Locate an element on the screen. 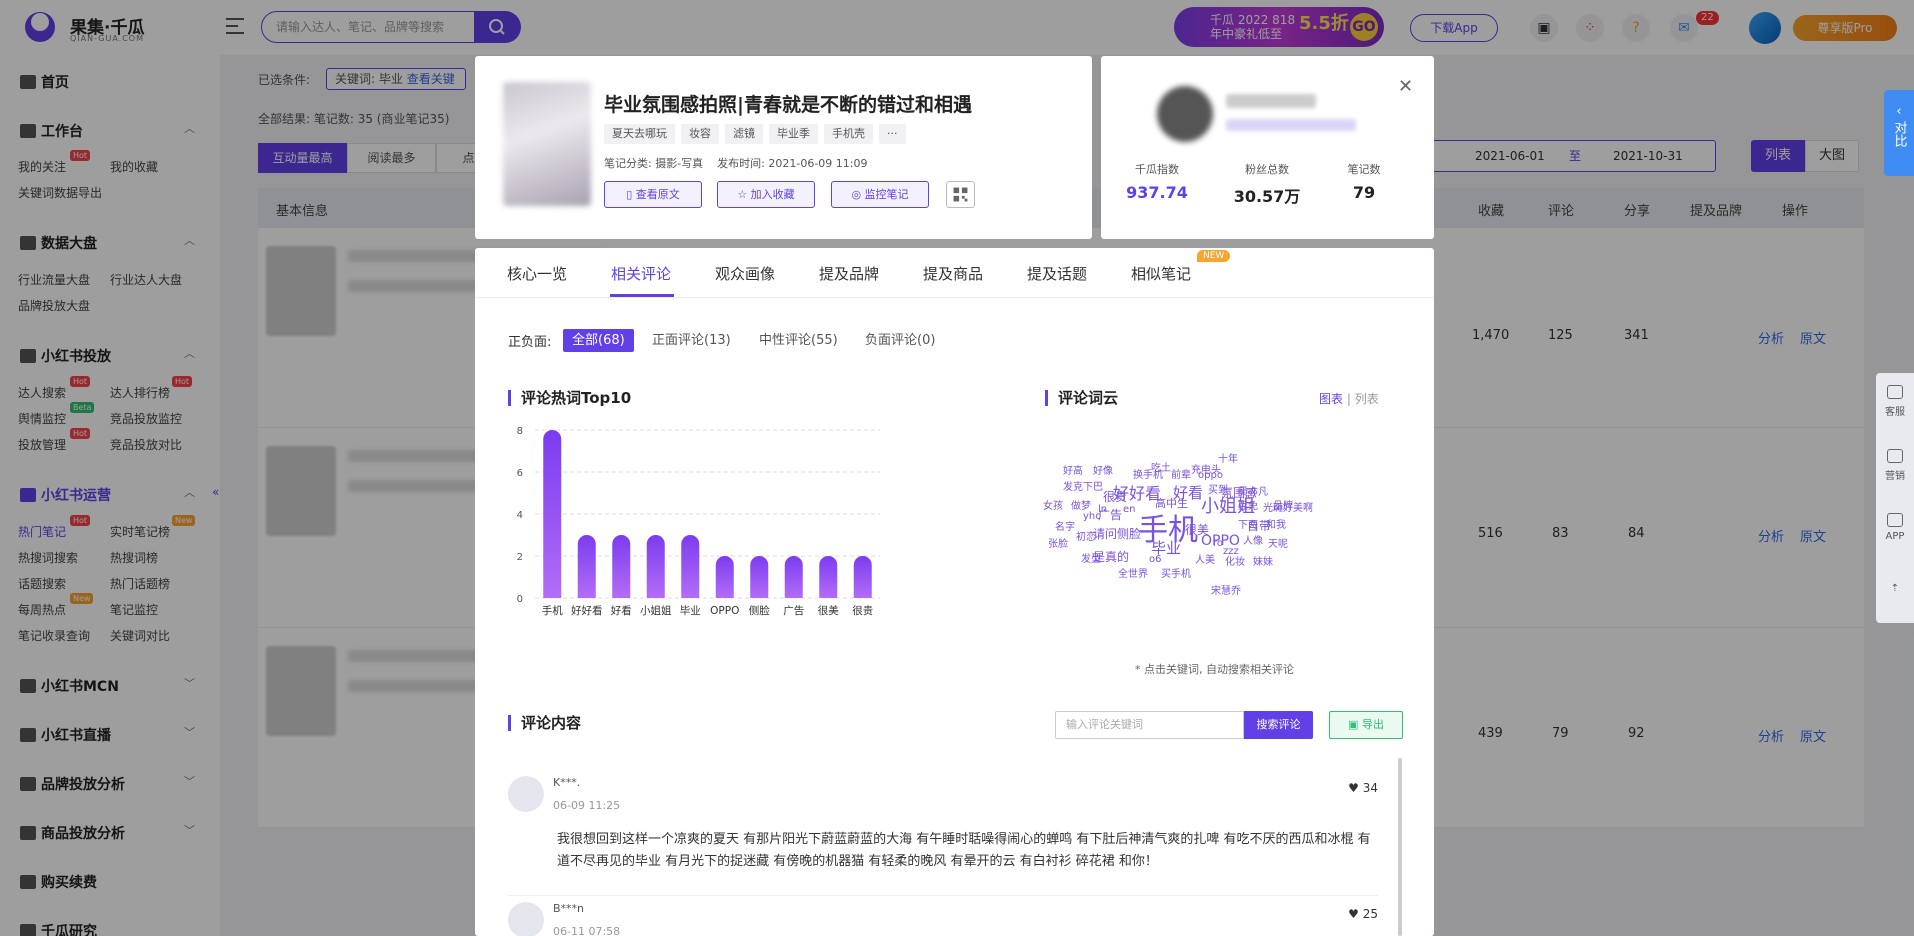  note-tag: 滤镜 is located at coordinates (744, 134).